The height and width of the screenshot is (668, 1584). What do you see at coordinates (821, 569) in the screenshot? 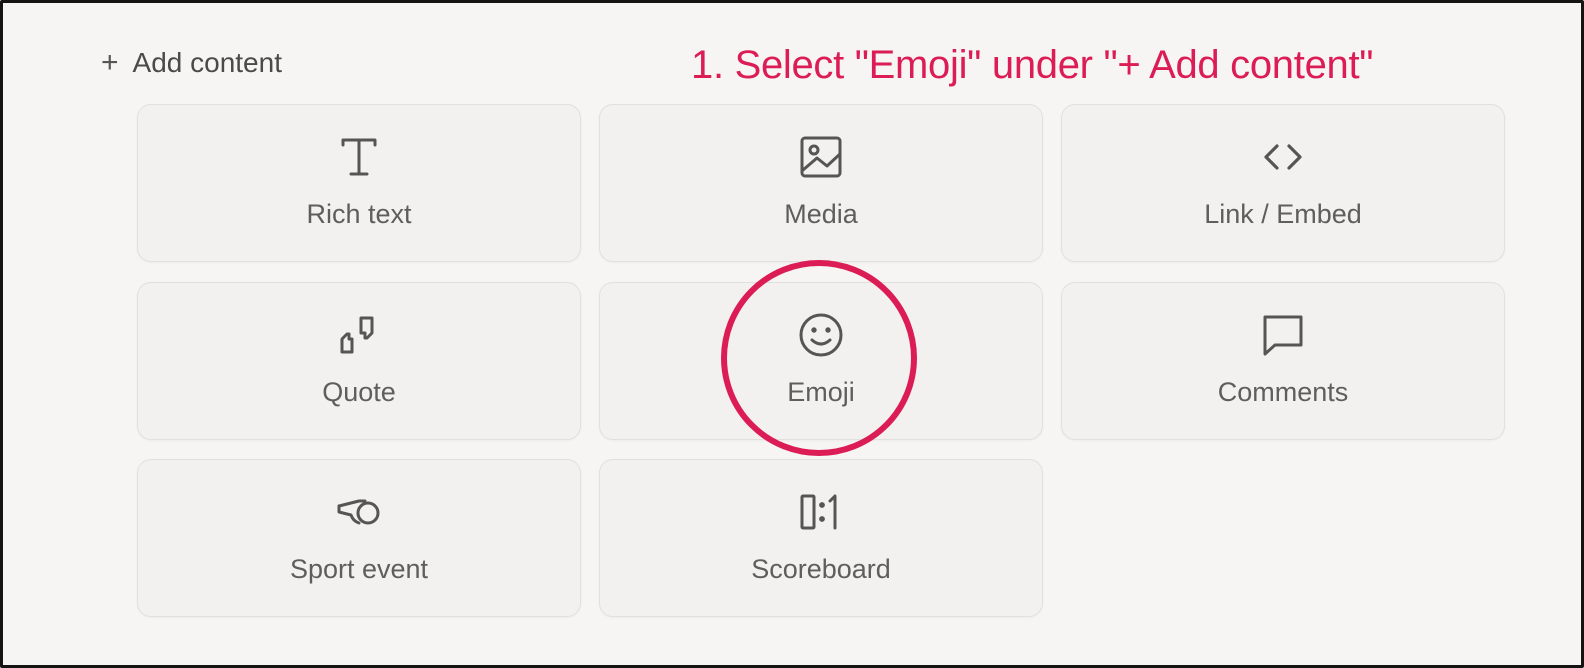
I see `tile-label: Scoreboard` at bounding box center [821, 569].